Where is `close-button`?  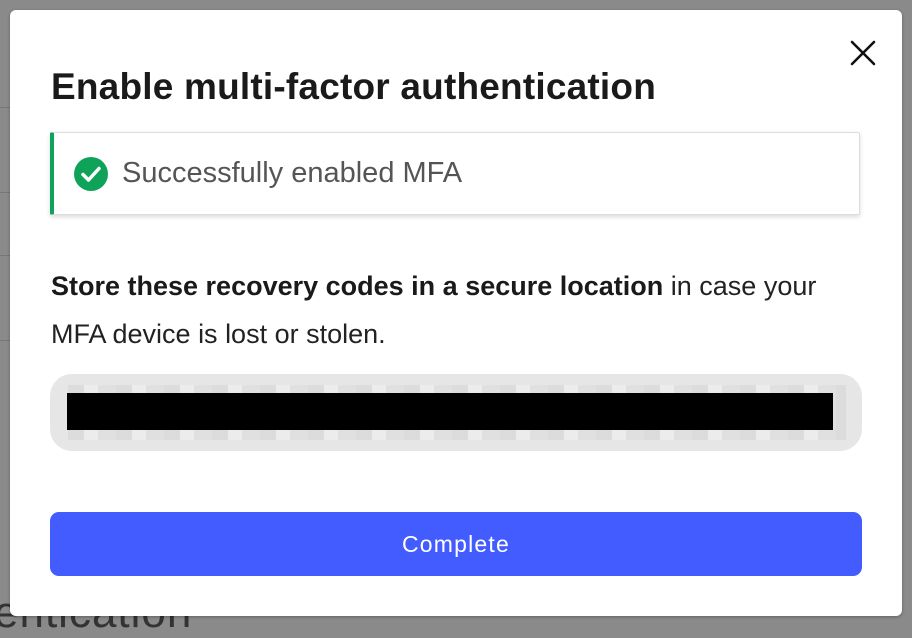 close-button is located at coordinates (863, 53).